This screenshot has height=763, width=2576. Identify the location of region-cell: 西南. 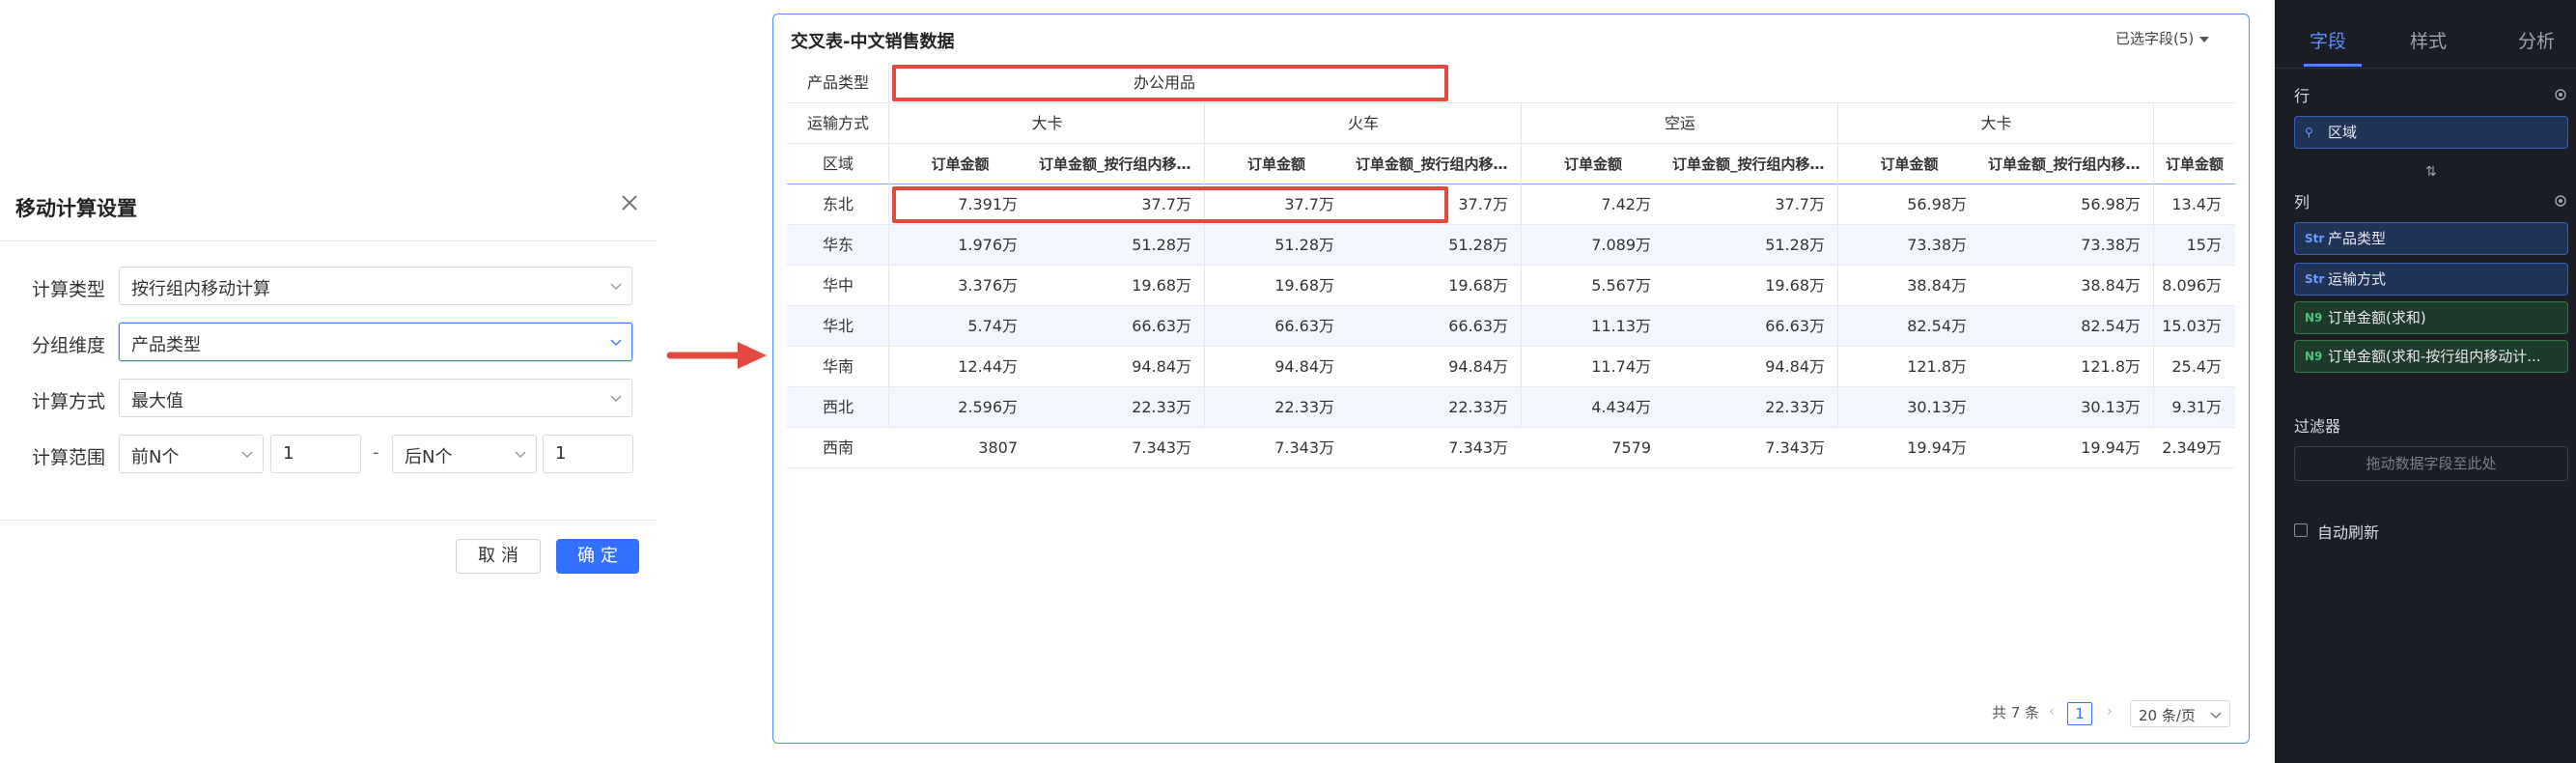
(838, 447).